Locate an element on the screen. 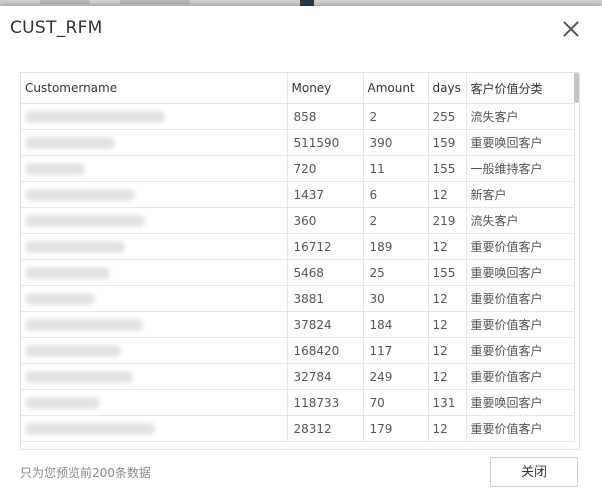  category-cell: 一般维持客户 is located at coordinates (520, 168).